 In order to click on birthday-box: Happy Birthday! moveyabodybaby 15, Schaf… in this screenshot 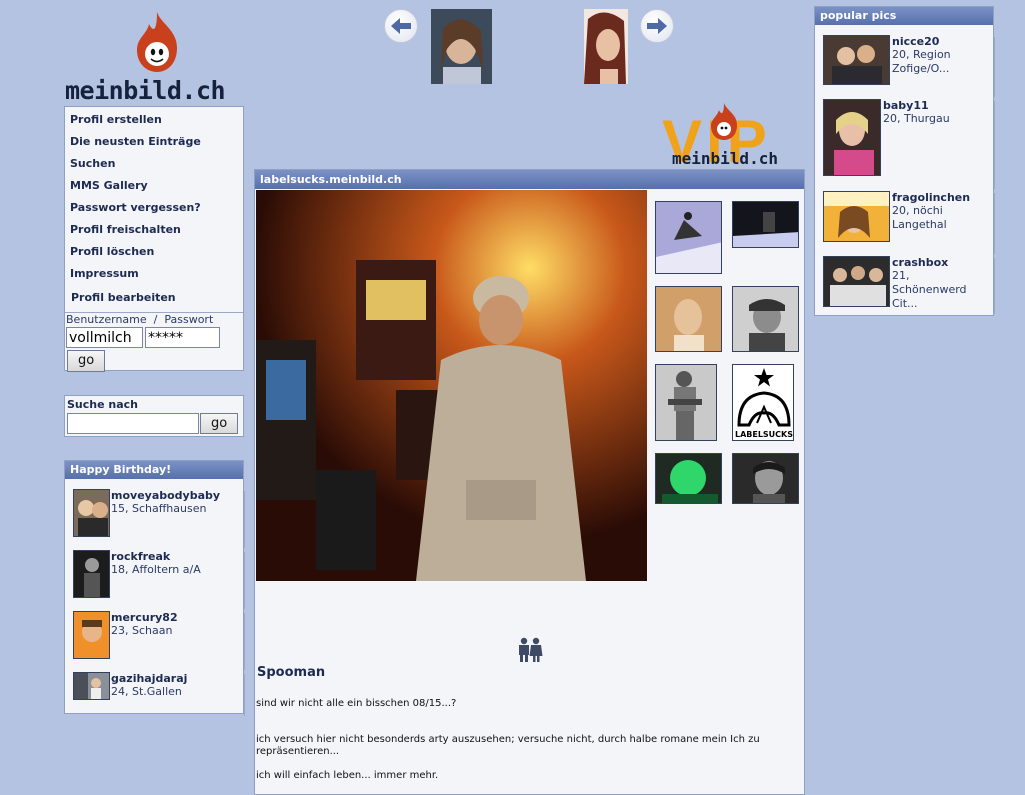, I will do `click(154, 588)`.